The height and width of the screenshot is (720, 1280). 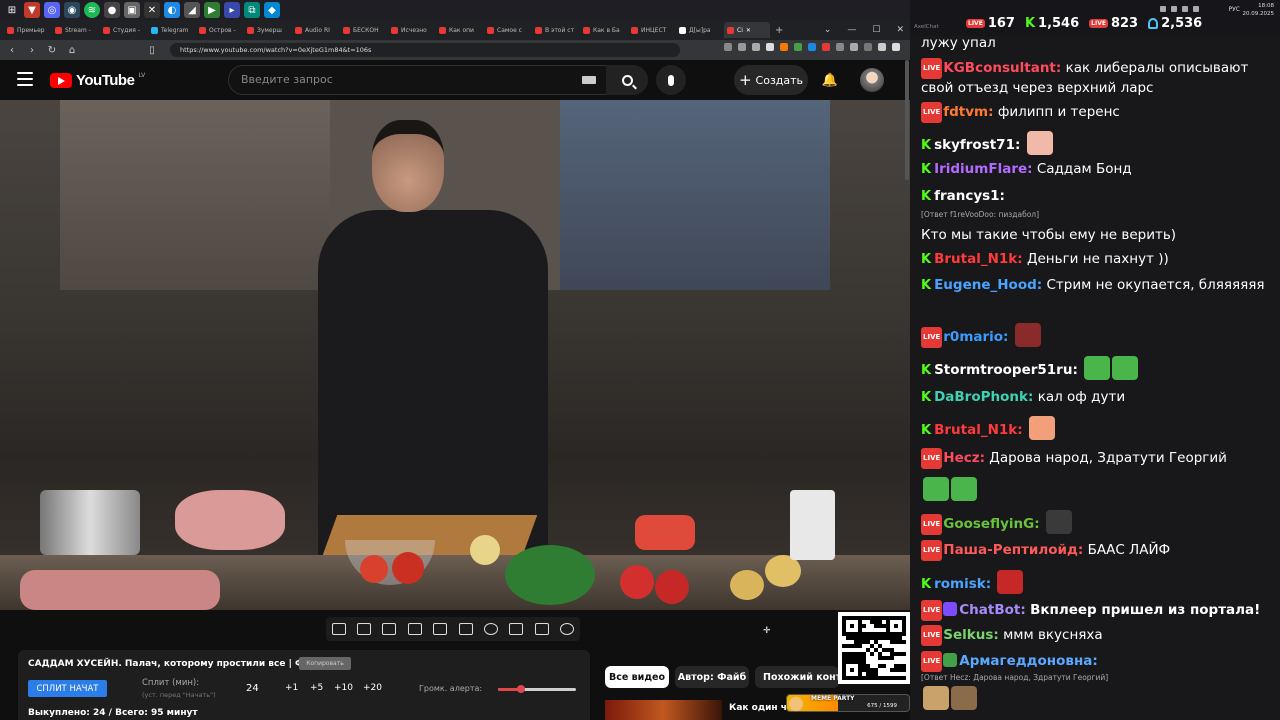 What do you see at coordinates (651, 30) in the screenshot?
I see `browser-tab: ИНЦЕСТ` at bounding box center [651, 30].